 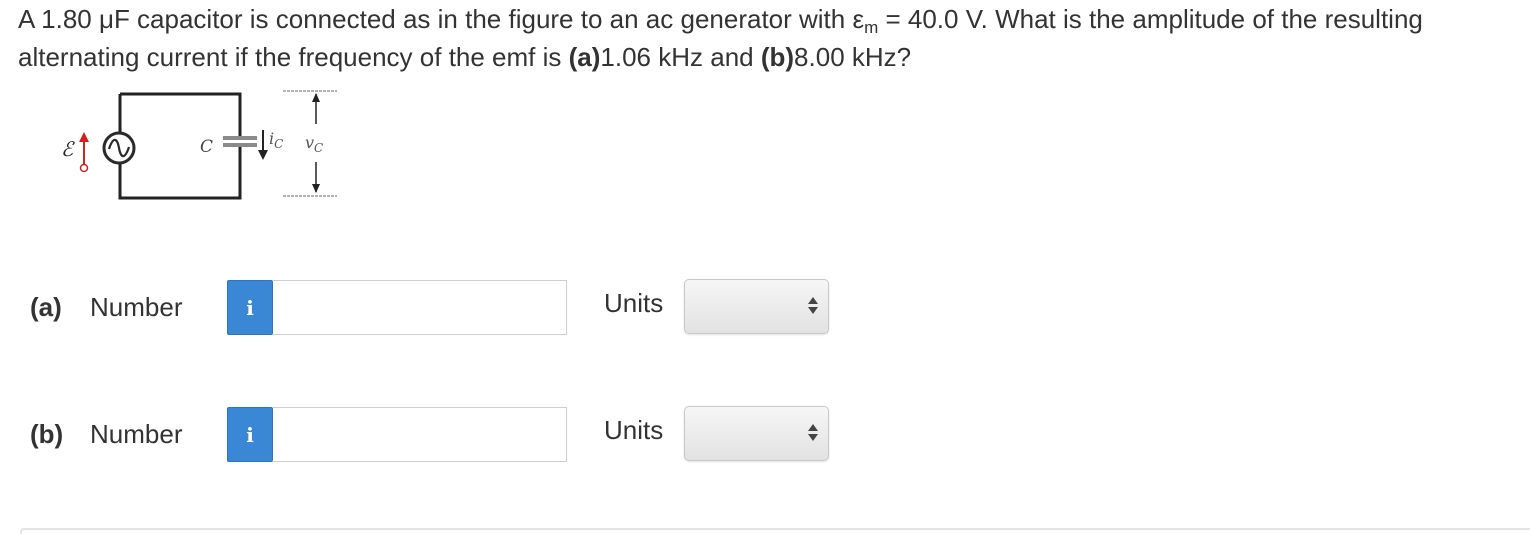 What do you see at coordinates (84, 137) in the screenshot?
I see `emf-arrow-head` at bounding box center [84, 137].